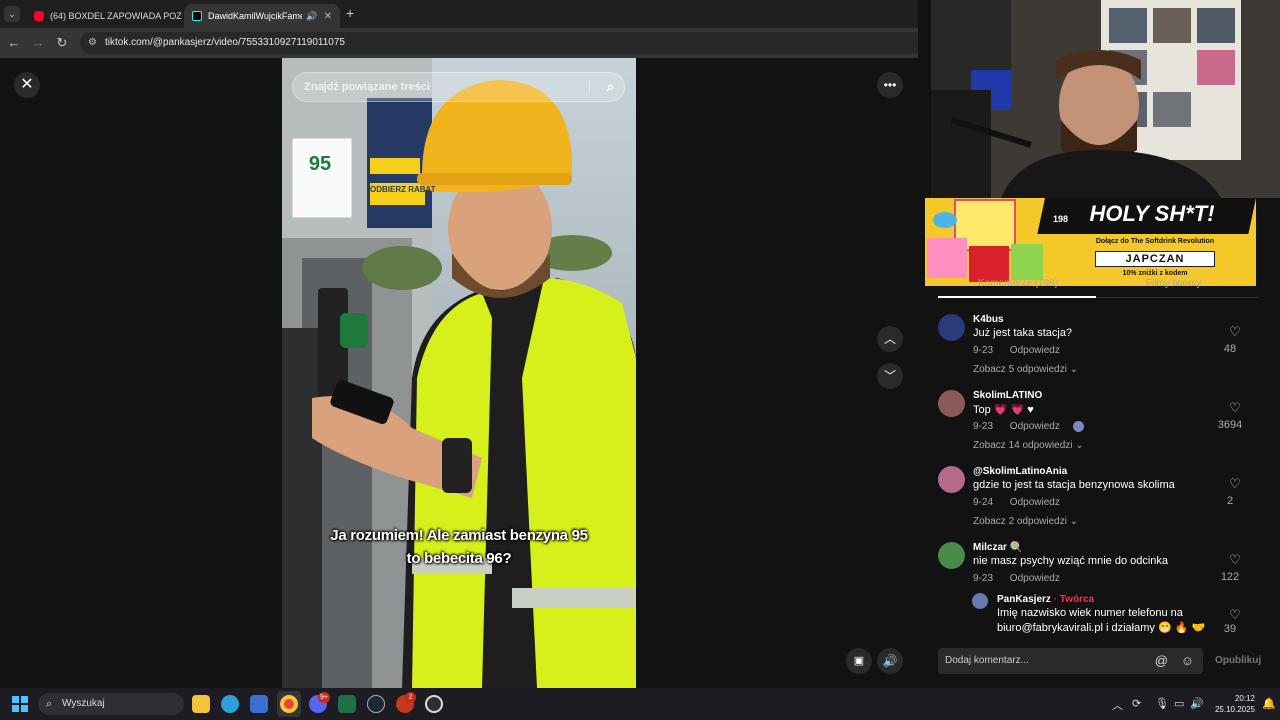  Describe the element at coordinates (1020, 471) in the screenshot. I see `comment-username: @SkolimLatinoAnia` at that location.